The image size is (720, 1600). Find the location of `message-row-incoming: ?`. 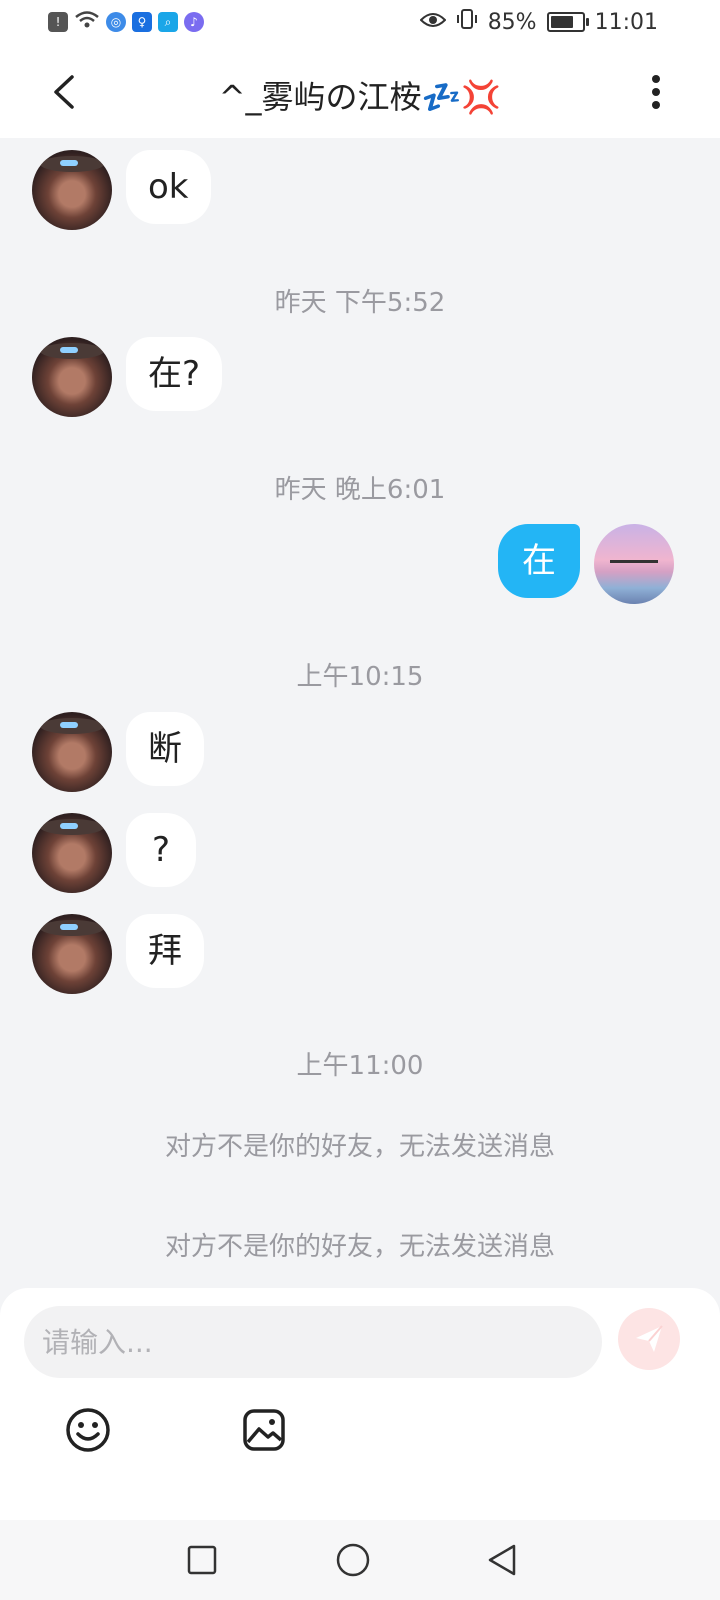

message-row-incoming: ? is located at coordinates (360, 853).